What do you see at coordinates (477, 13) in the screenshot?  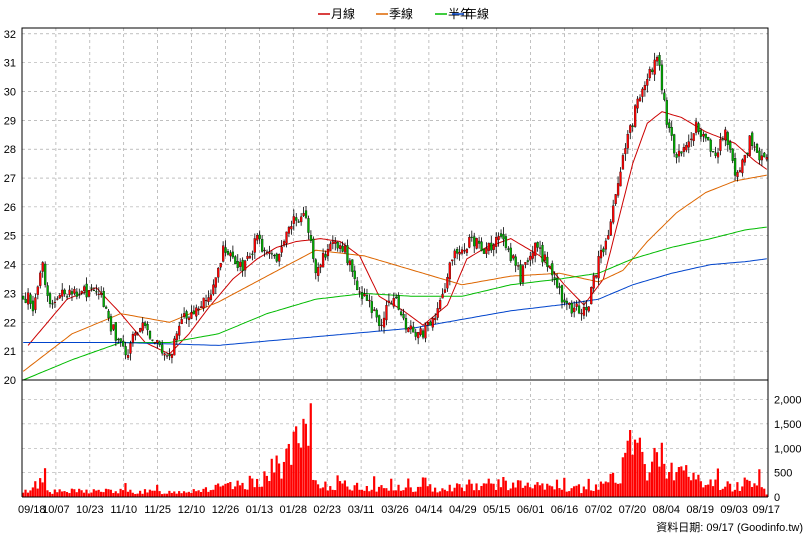 I see `legend-label-yearly: 年線` at bounding box center [477, 13].